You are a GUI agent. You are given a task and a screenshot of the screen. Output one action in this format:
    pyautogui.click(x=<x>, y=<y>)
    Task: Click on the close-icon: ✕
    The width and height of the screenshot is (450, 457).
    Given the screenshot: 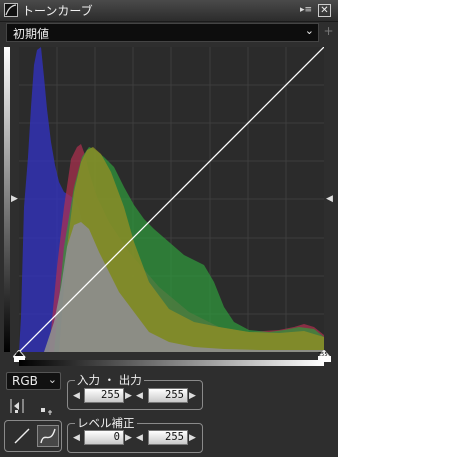 What is the action you would take?
    pyautogui.click(x=324, y=10)
    